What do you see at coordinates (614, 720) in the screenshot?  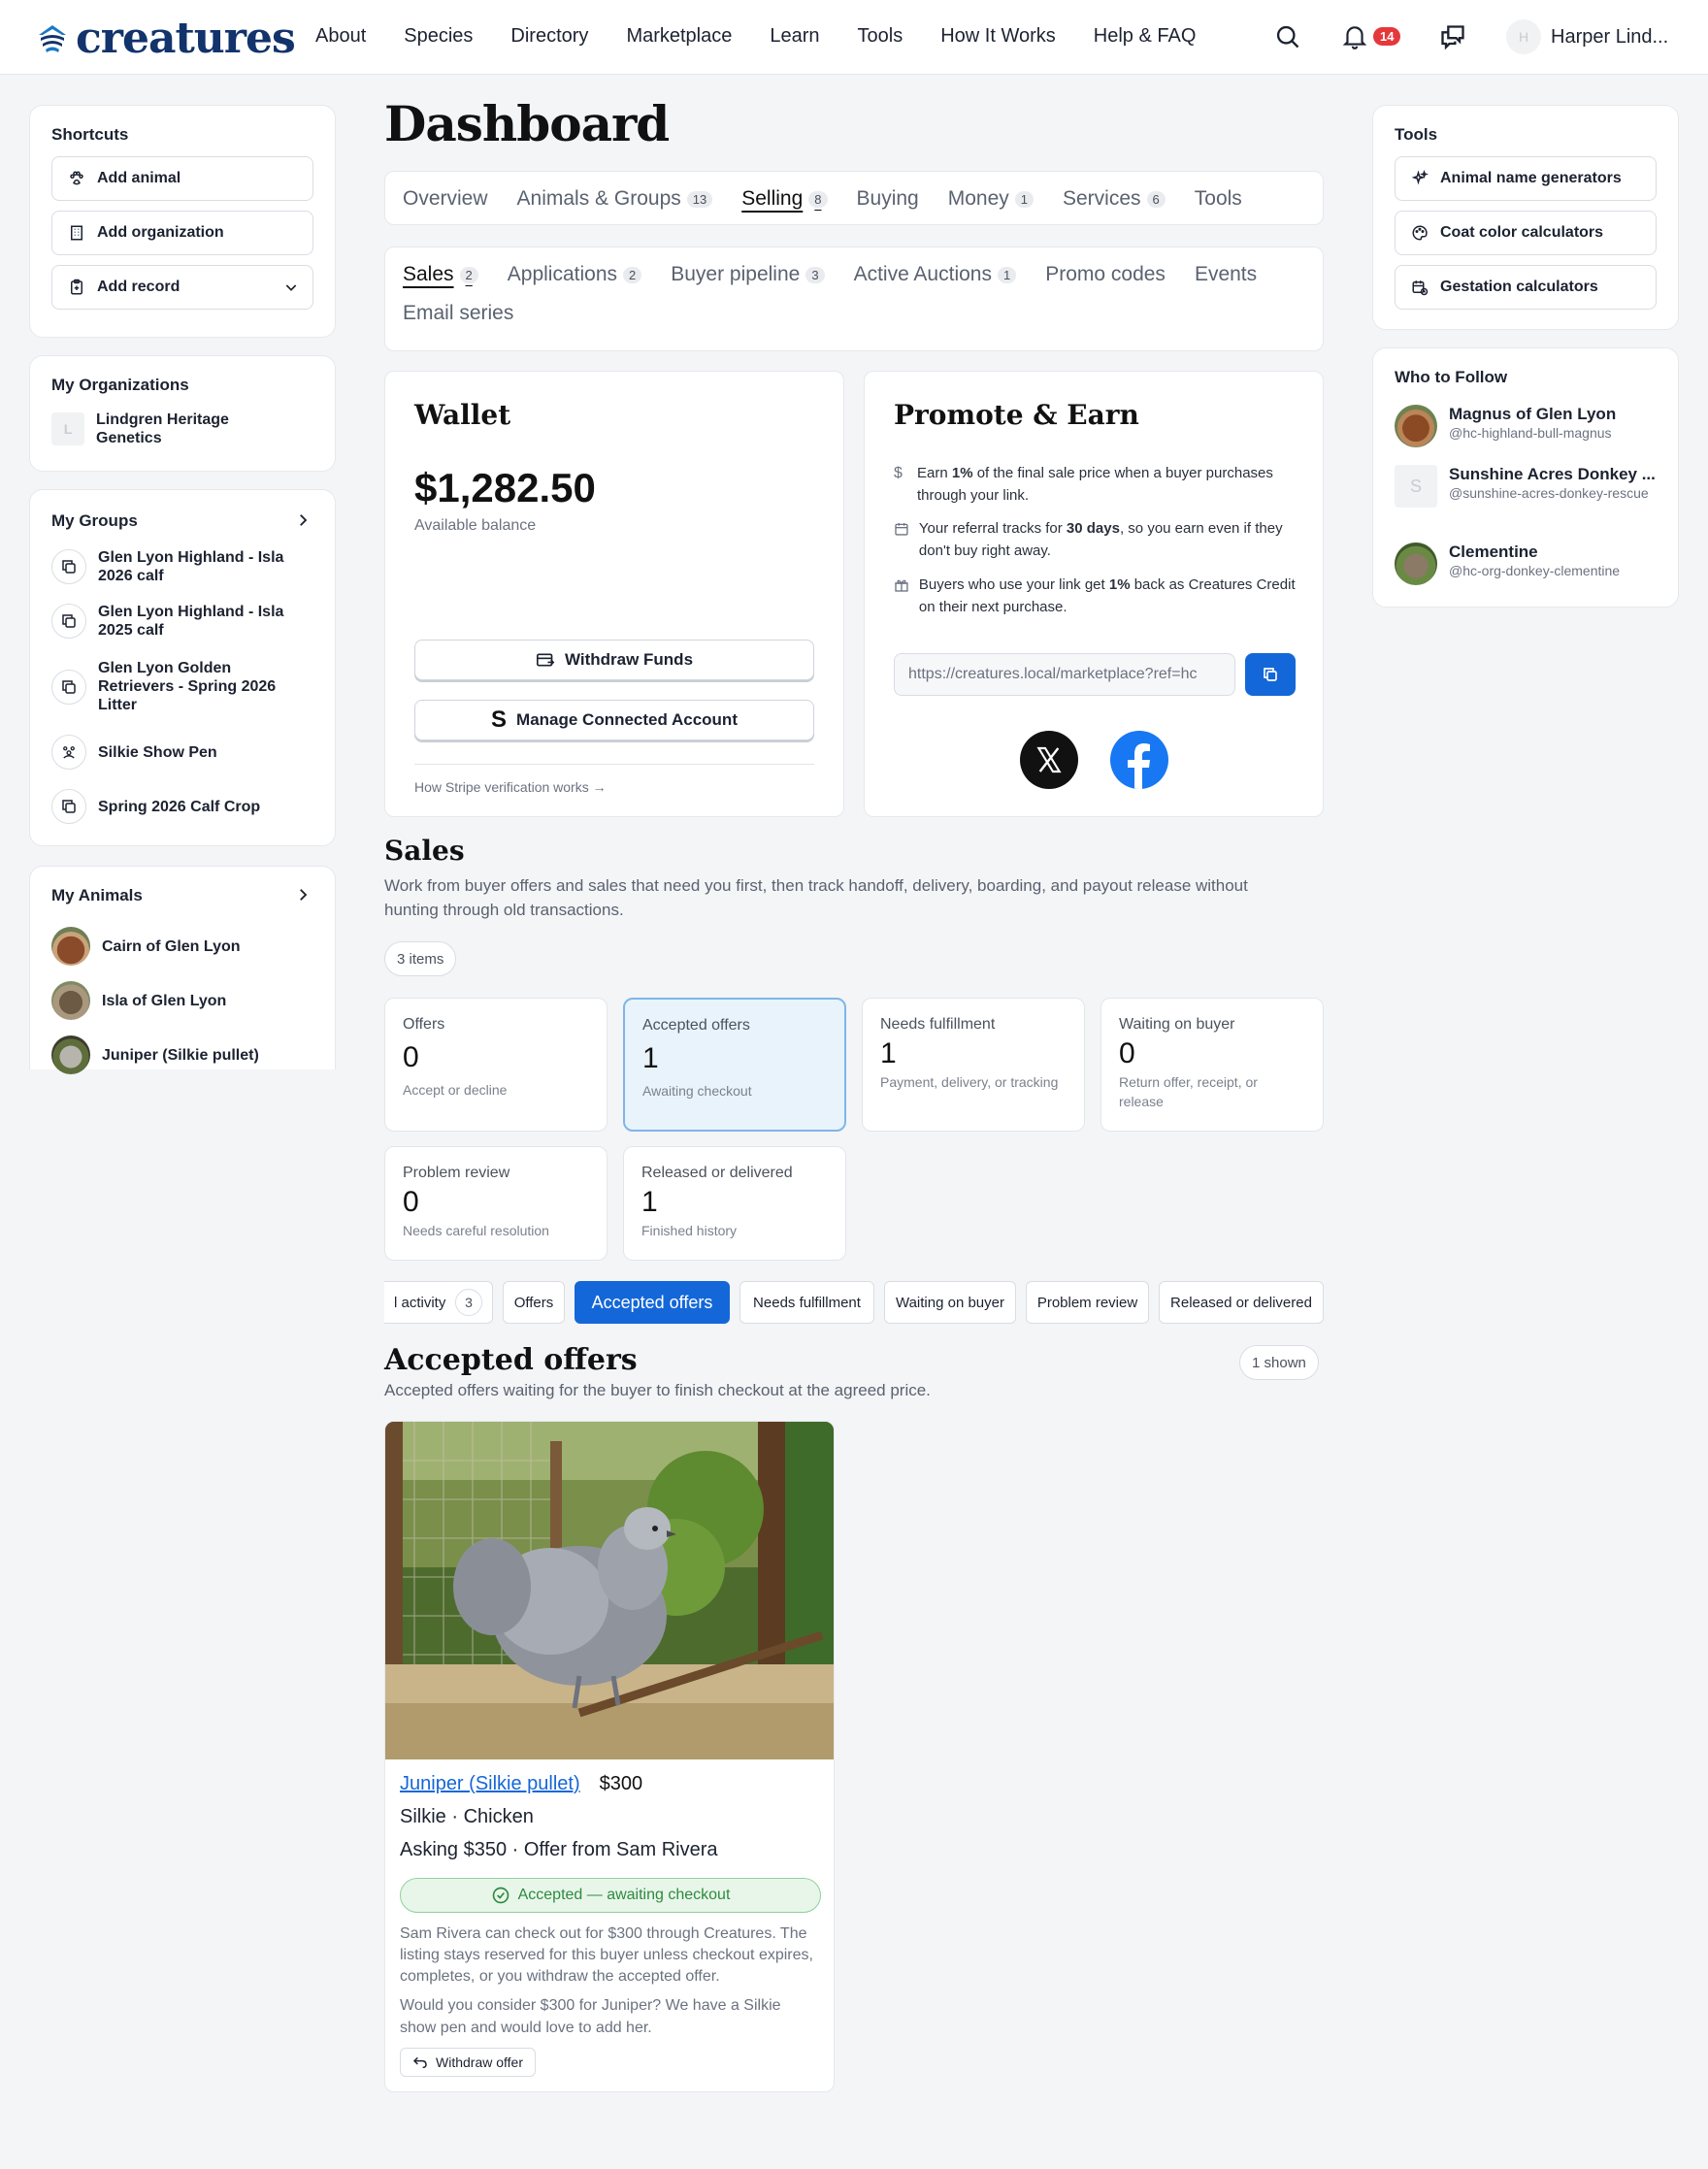 I see `manage-connected-account-button: S Manage Connected Account` at bounding box center [614, 720].